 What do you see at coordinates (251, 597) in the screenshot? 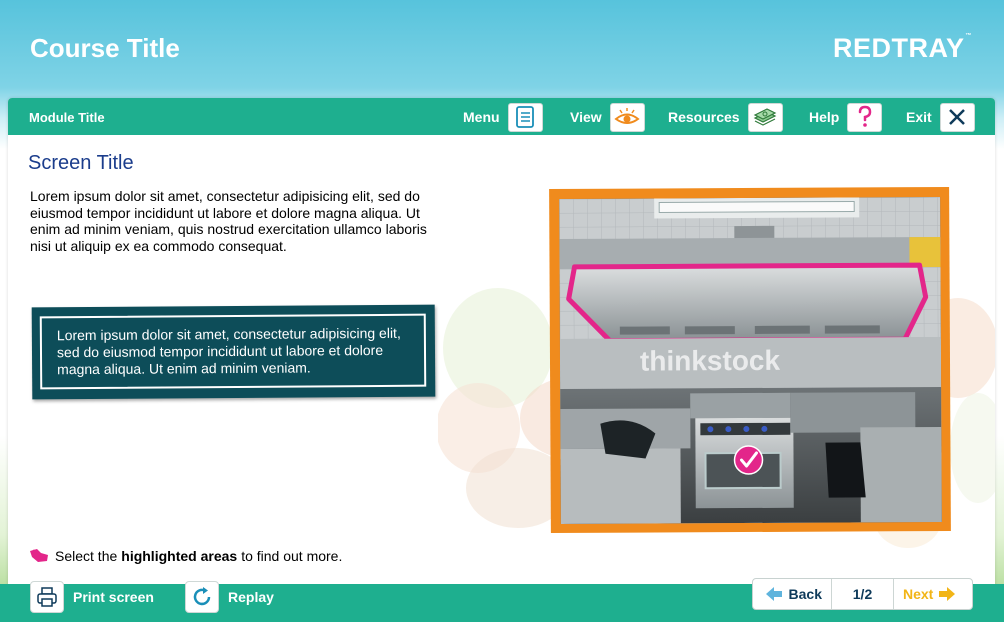
I see `replay-label: Replay` at bounding box center [251, 597].